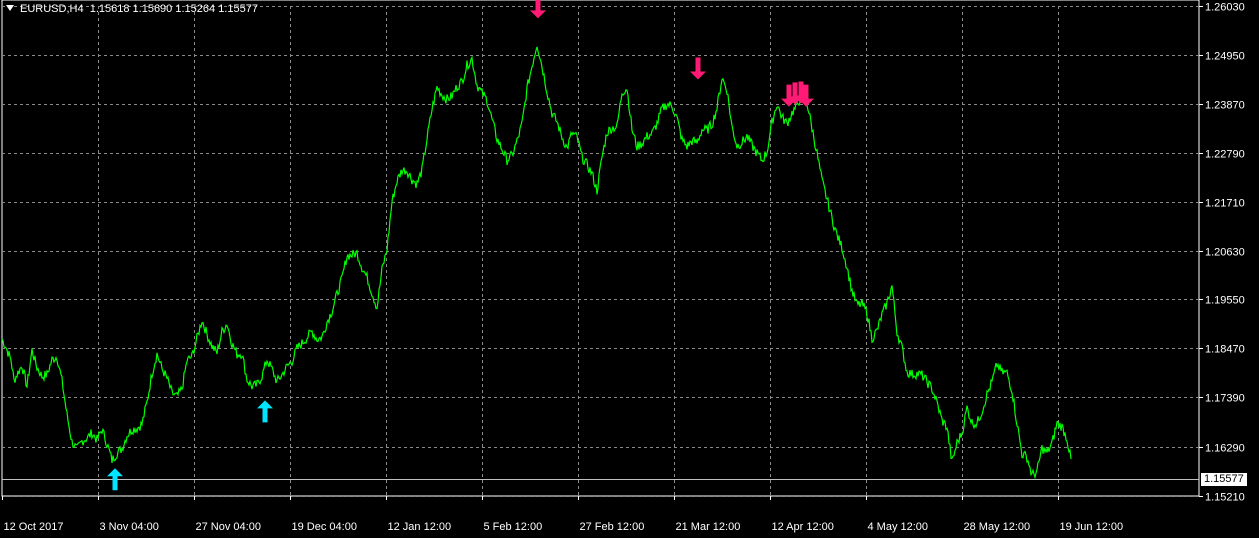 This screenshot has height=538, width=1259. What do you see at coordinates (420, 527) in the screenshot?
I see `x-tick-label: 12 Jan 12:00` at bounding box center [420, 527].